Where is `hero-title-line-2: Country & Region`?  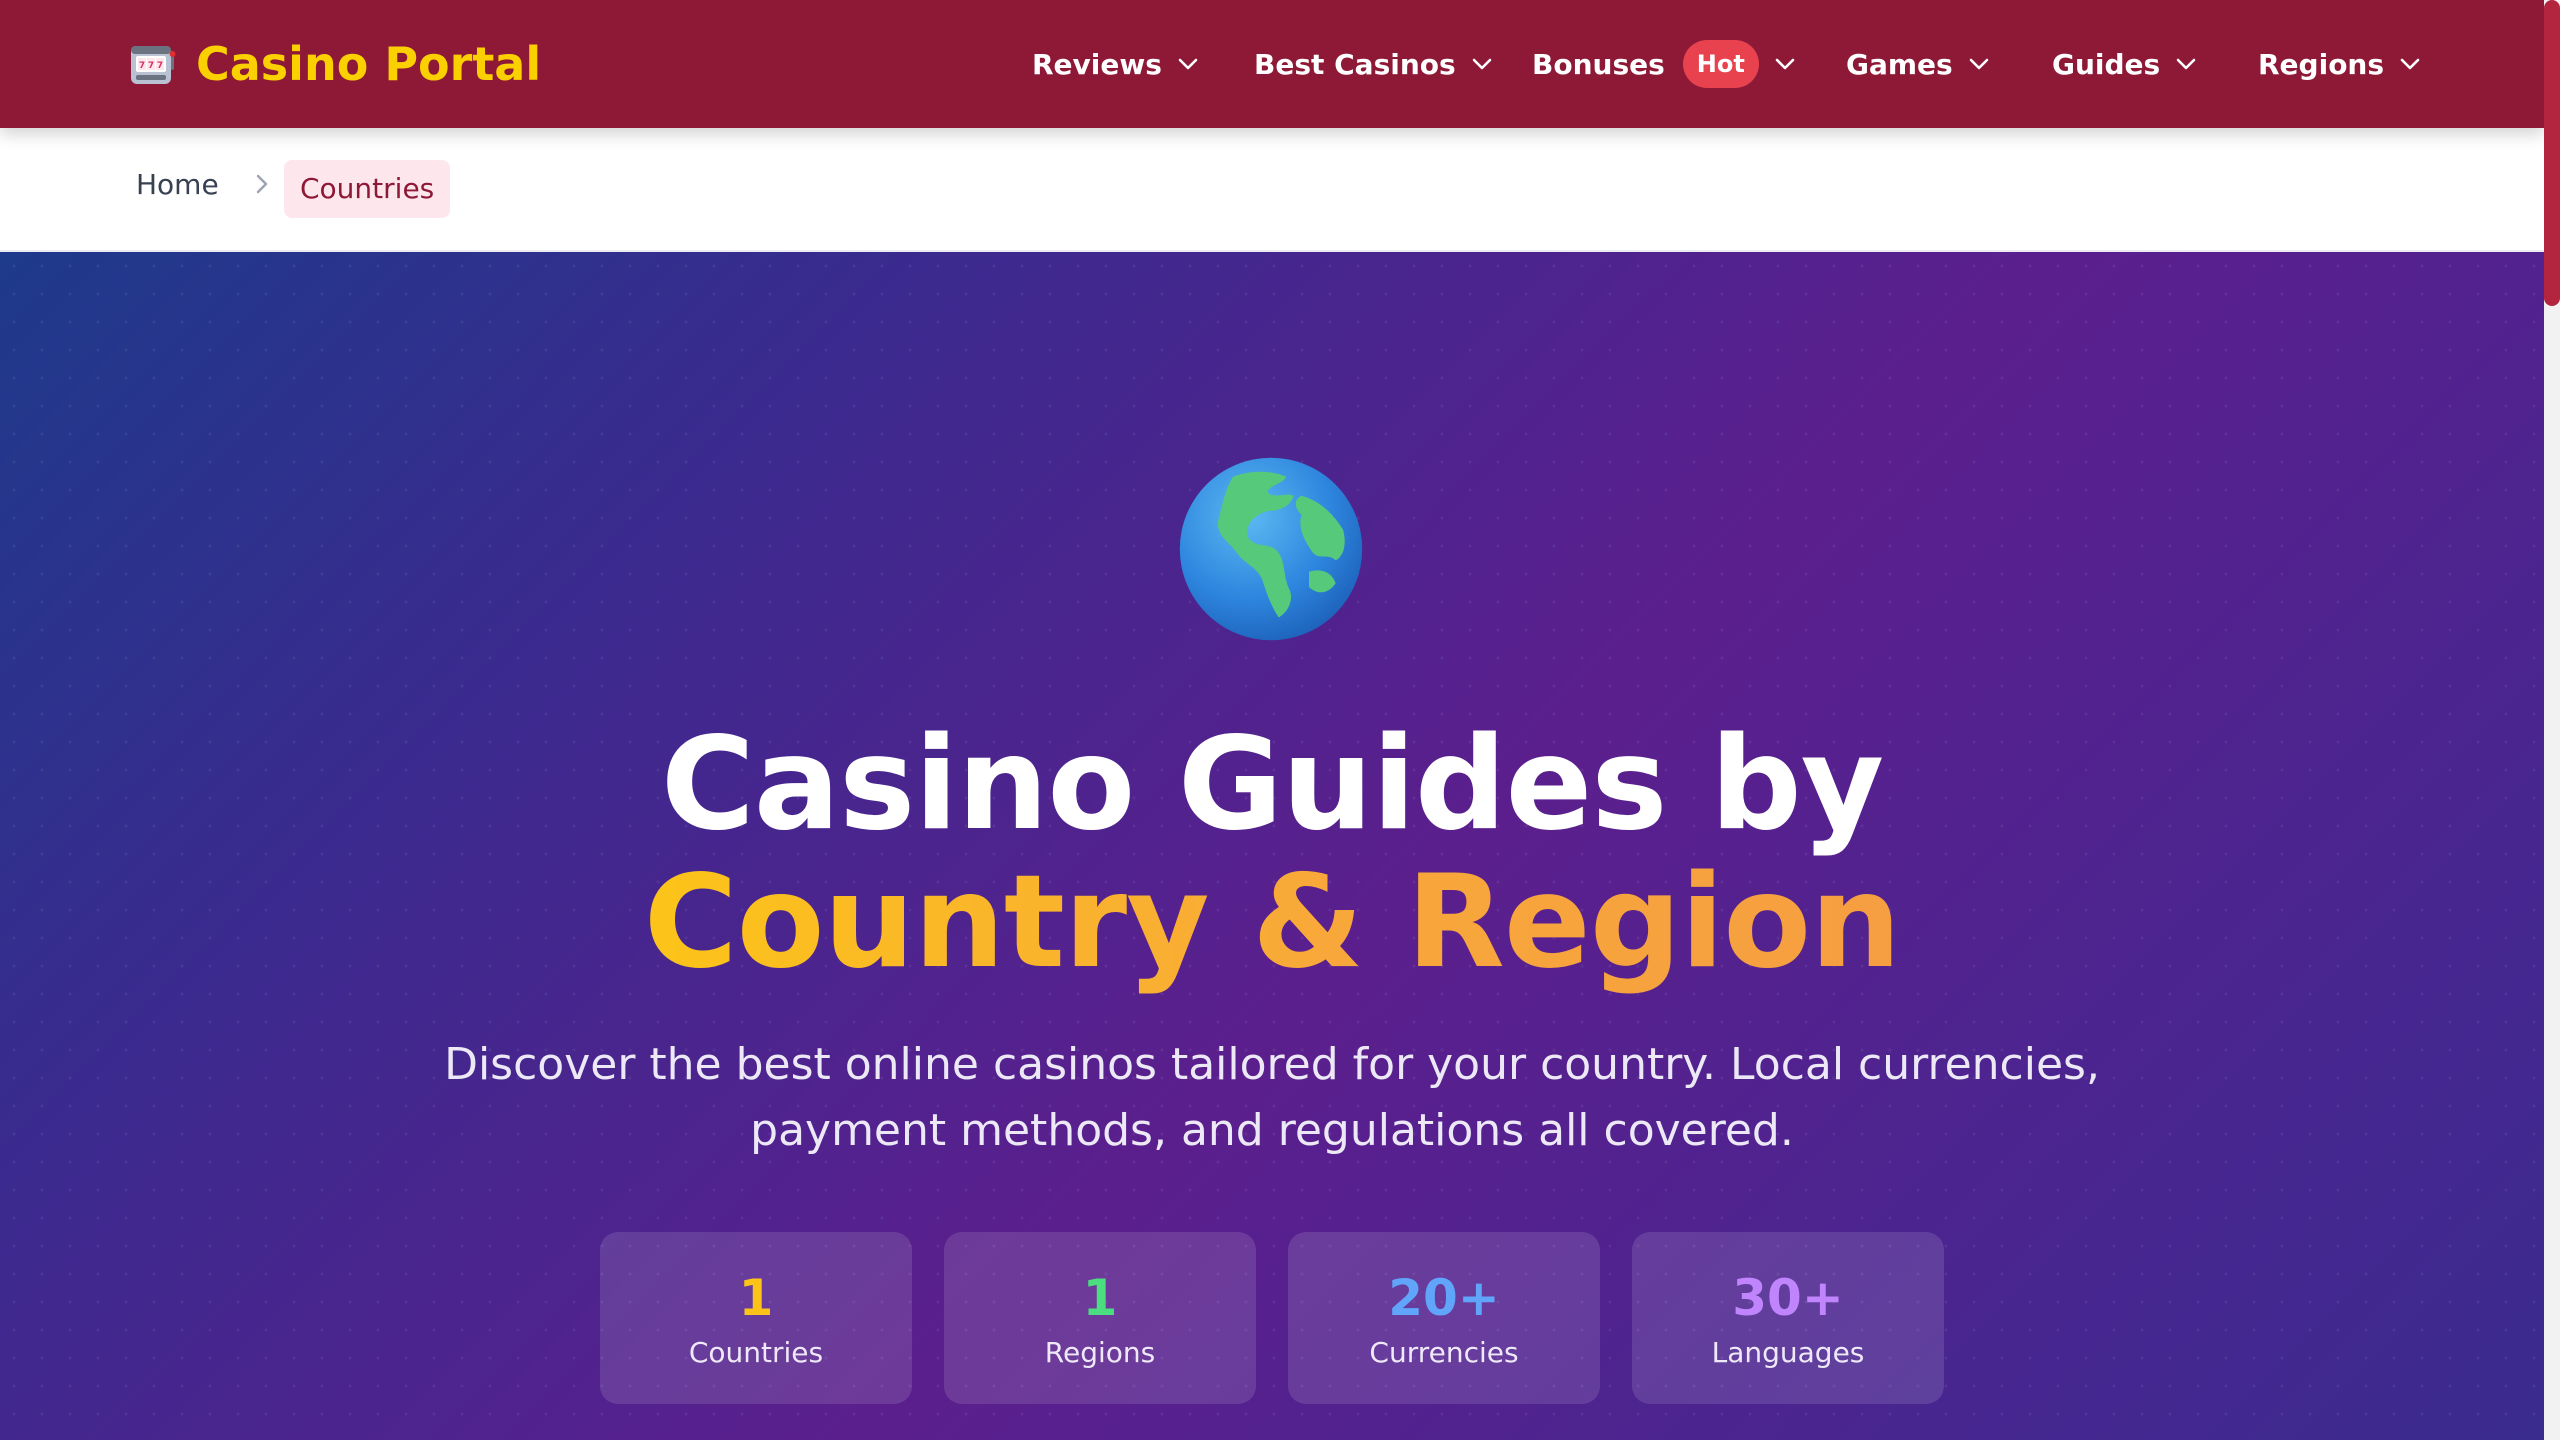 hero-title-line-2: Country & Region is located at coordinates (1272, 923).